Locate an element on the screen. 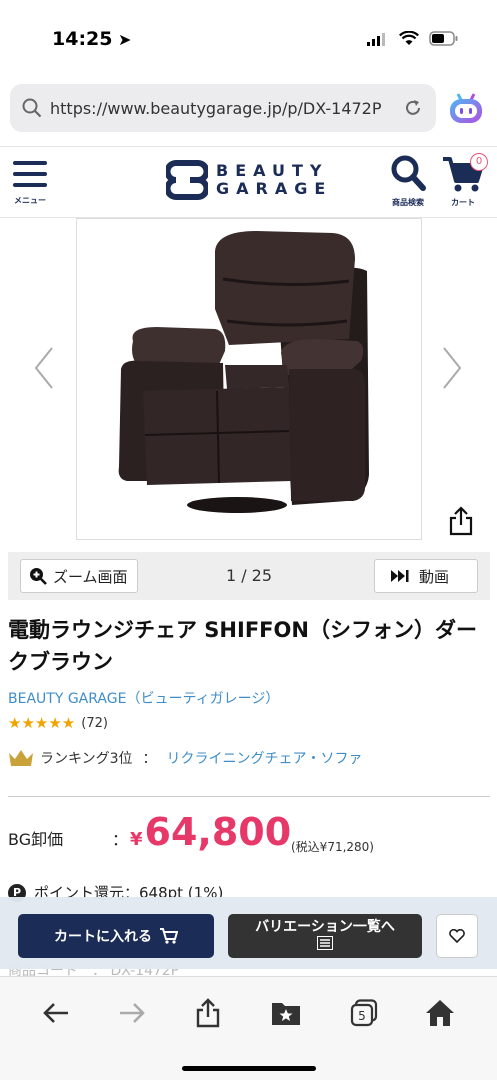  forward-arrow-icon is located at coordinates (132, 1013).